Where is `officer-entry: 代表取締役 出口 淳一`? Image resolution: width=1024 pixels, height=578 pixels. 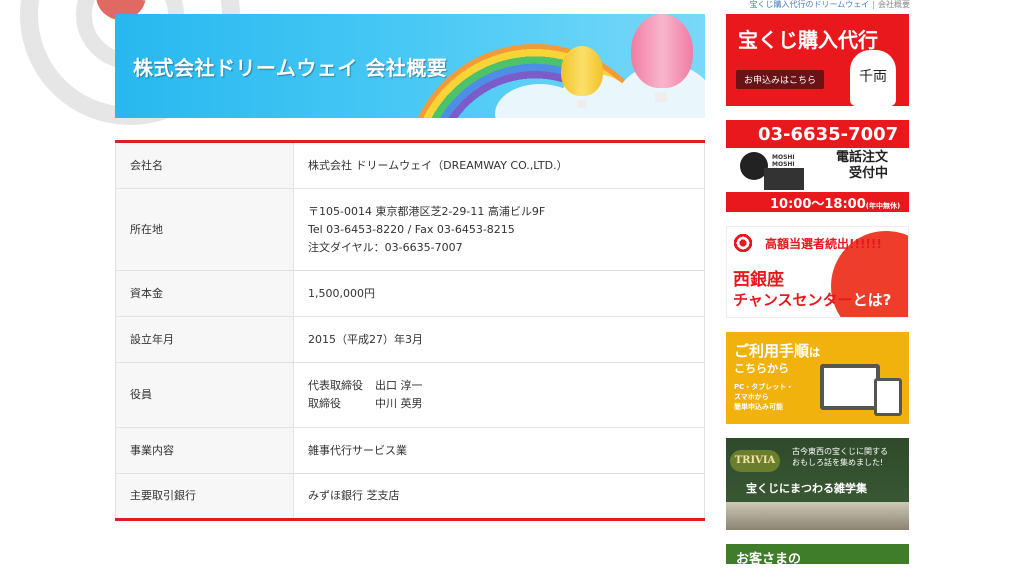 officer-entry: 代表取締役 出口 淳一 is located at coordinates (499, 386).